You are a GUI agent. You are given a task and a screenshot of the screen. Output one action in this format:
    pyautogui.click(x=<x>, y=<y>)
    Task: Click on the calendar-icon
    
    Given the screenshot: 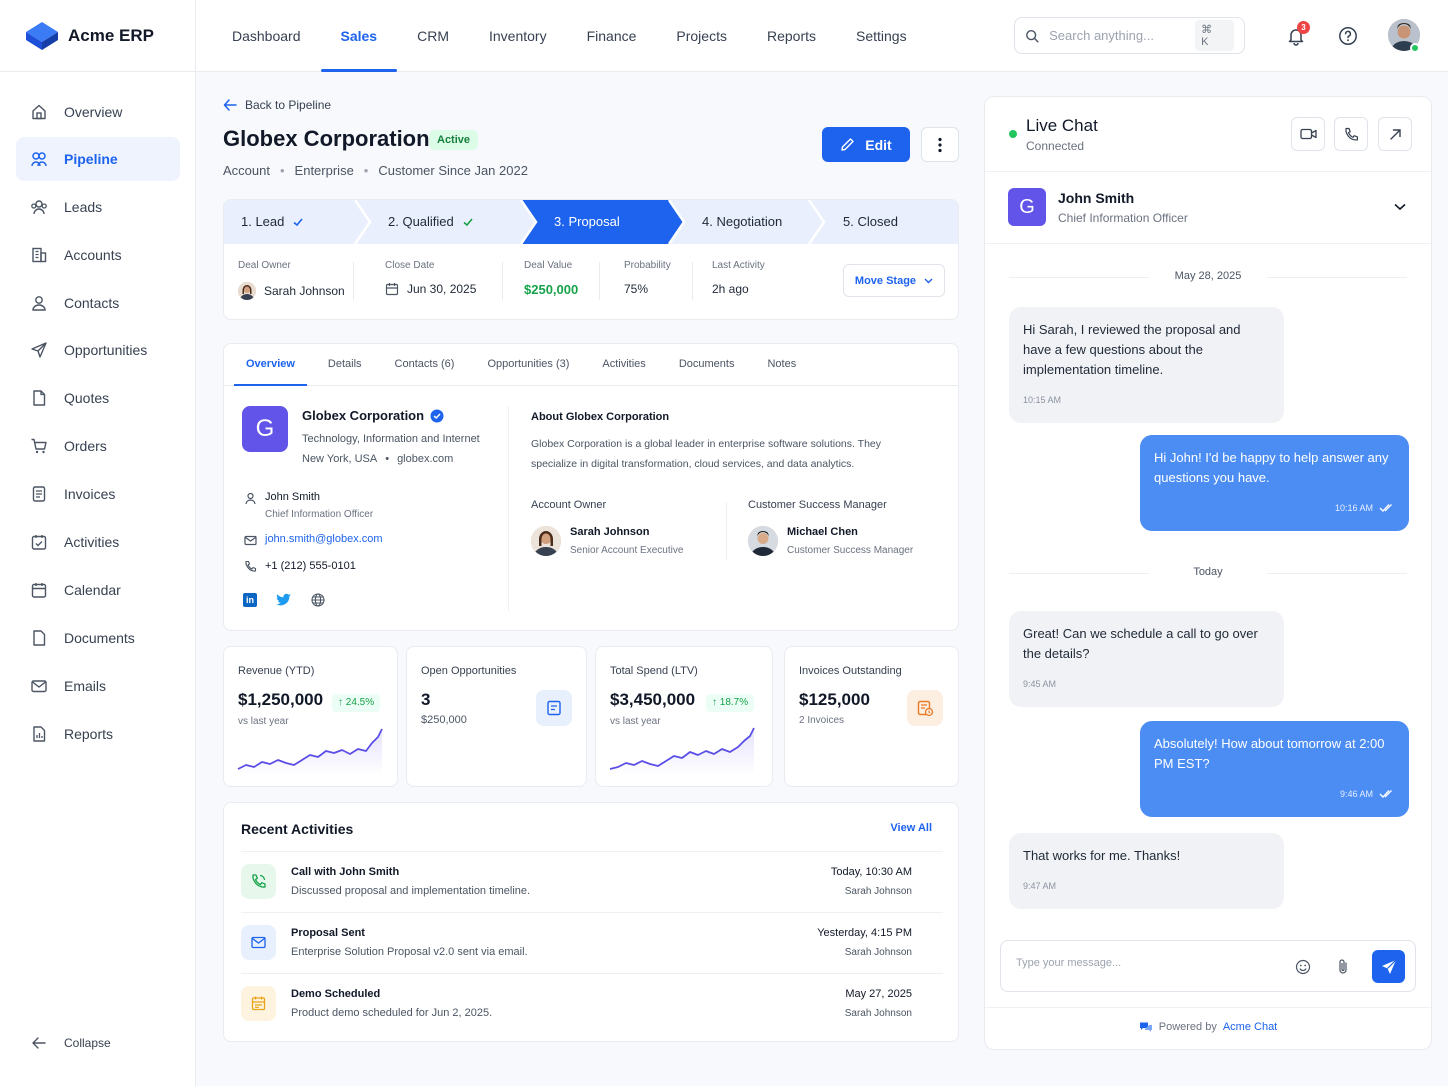 What is the action you would take?
    pyautogui.click(x=39, y=590)
    